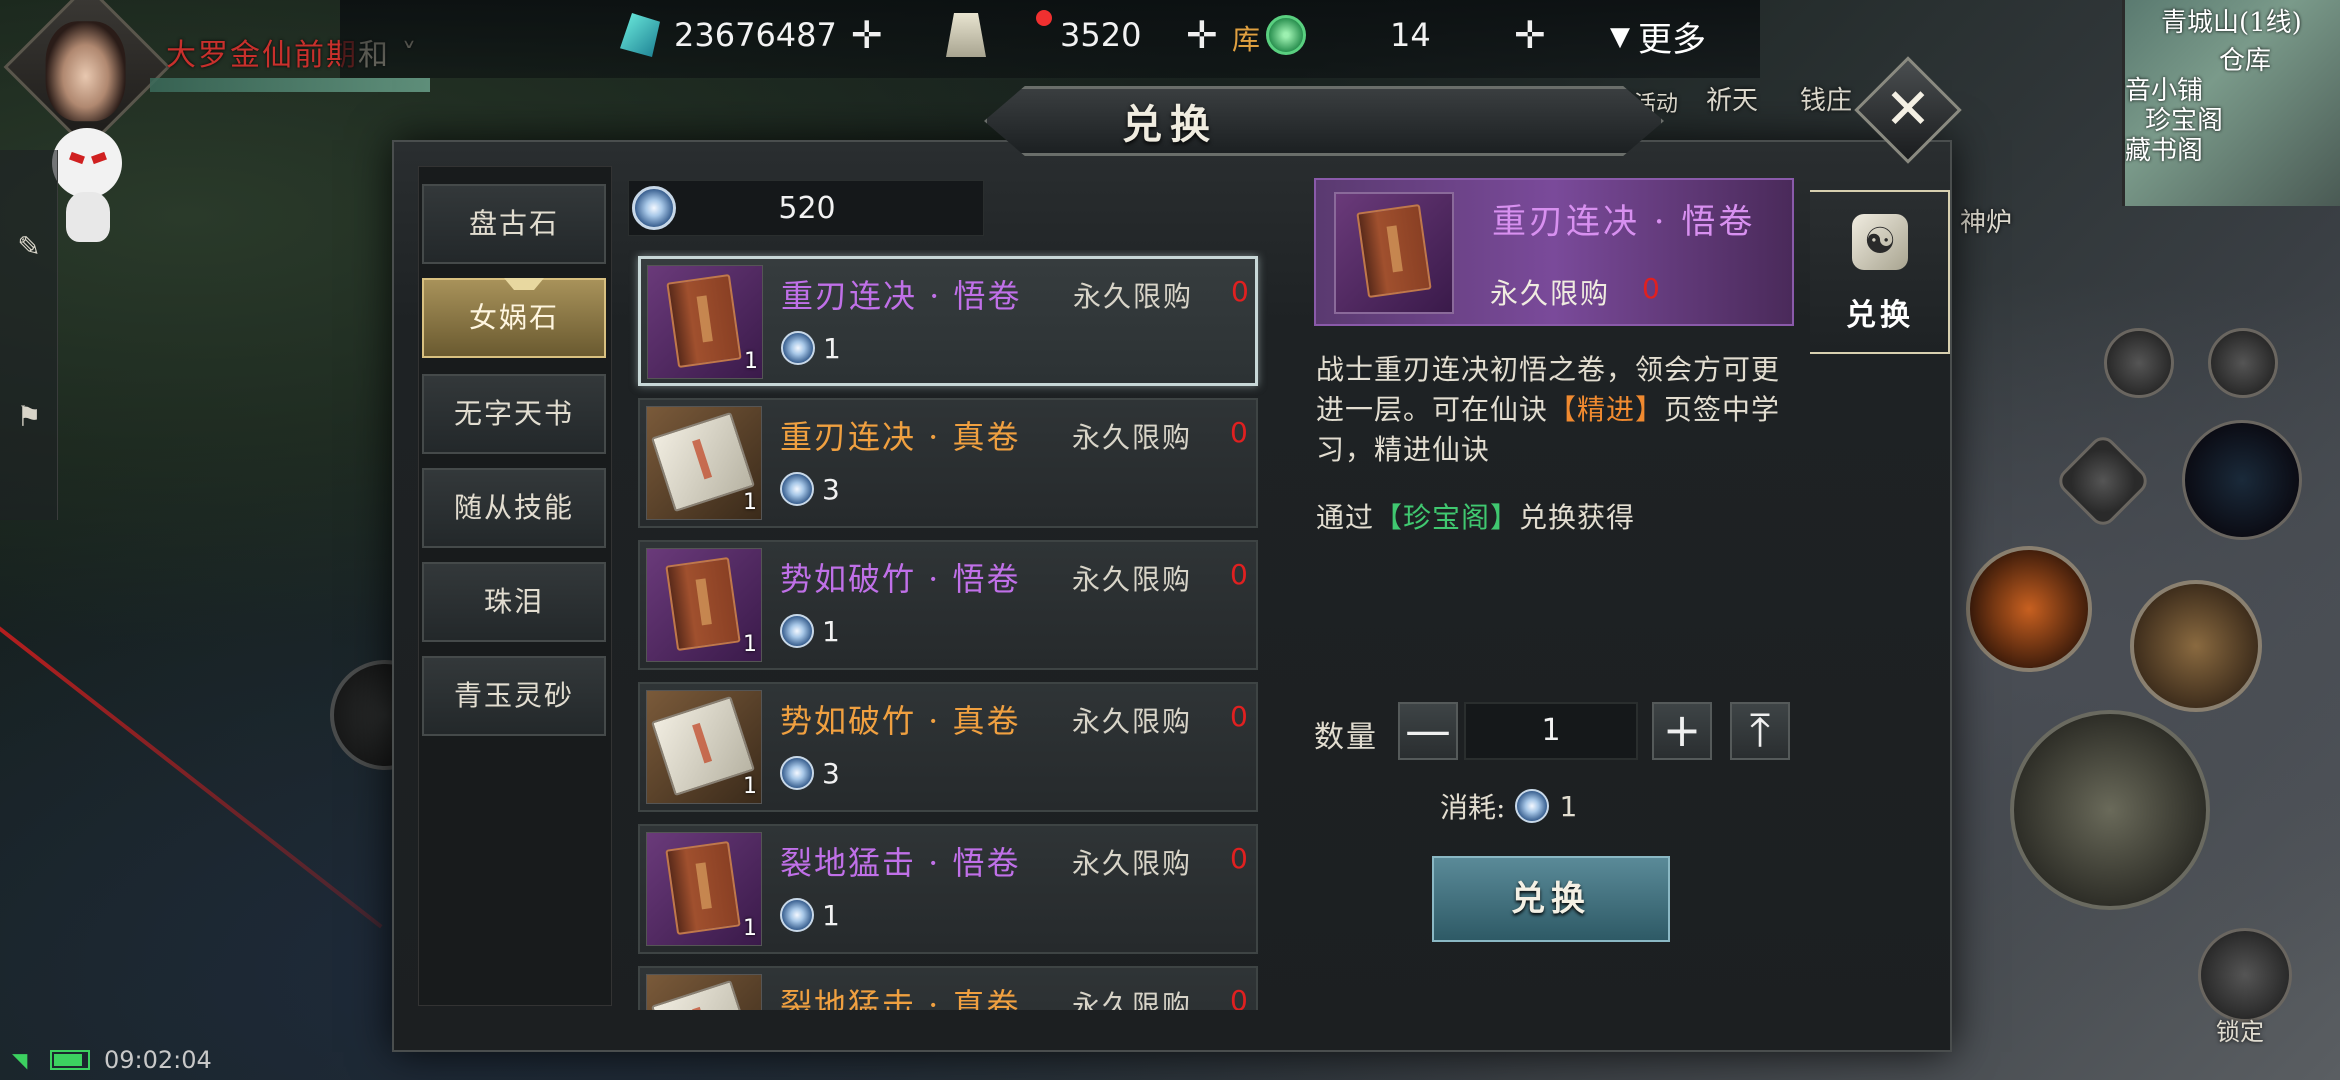 This screenshot has width=2340, height=1080. Describe the element at coordinates (1880, 242) in the screenshot. I see `exchange-bag-icon: ☯` at that location.